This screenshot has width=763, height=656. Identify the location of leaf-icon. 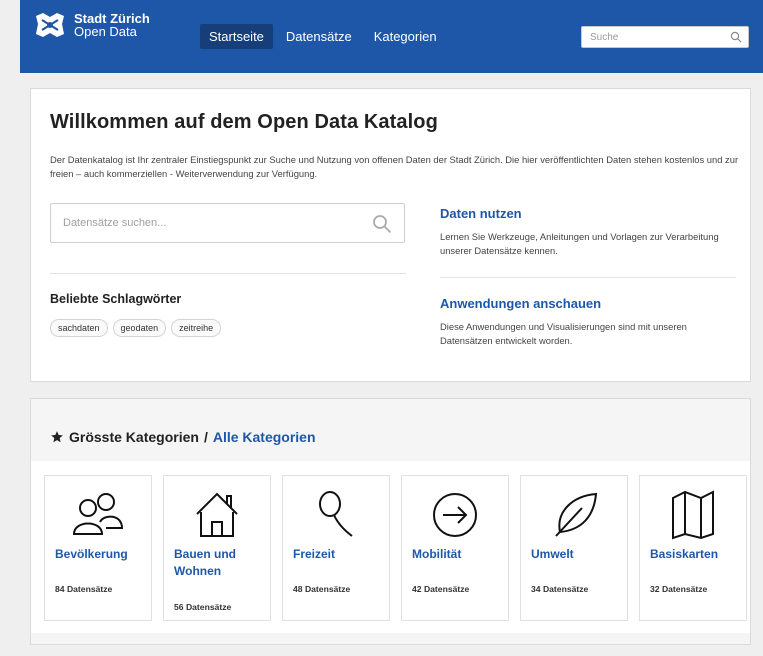
(576, 514).